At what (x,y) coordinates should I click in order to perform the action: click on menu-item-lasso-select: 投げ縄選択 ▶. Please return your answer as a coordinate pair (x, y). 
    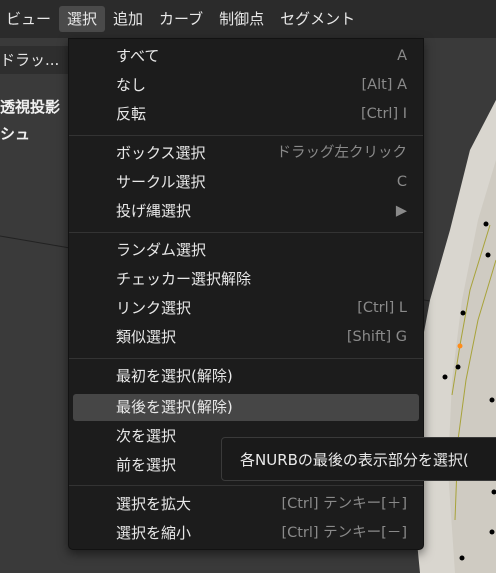
    Looking at the image, I should click on (246, 211).